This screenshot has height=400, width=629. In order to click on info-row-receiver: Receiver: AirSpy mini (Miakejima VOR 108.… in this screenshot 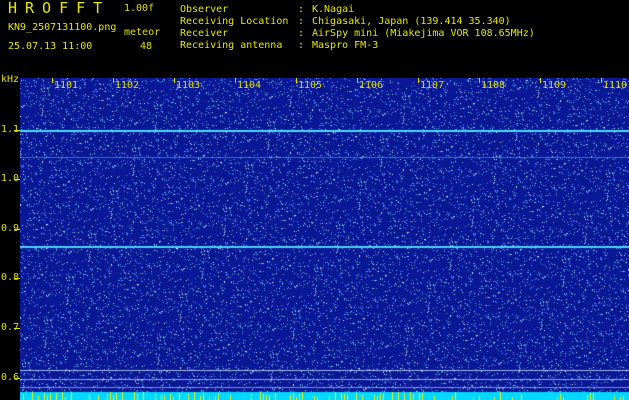, I will do `click(357, 33)`.